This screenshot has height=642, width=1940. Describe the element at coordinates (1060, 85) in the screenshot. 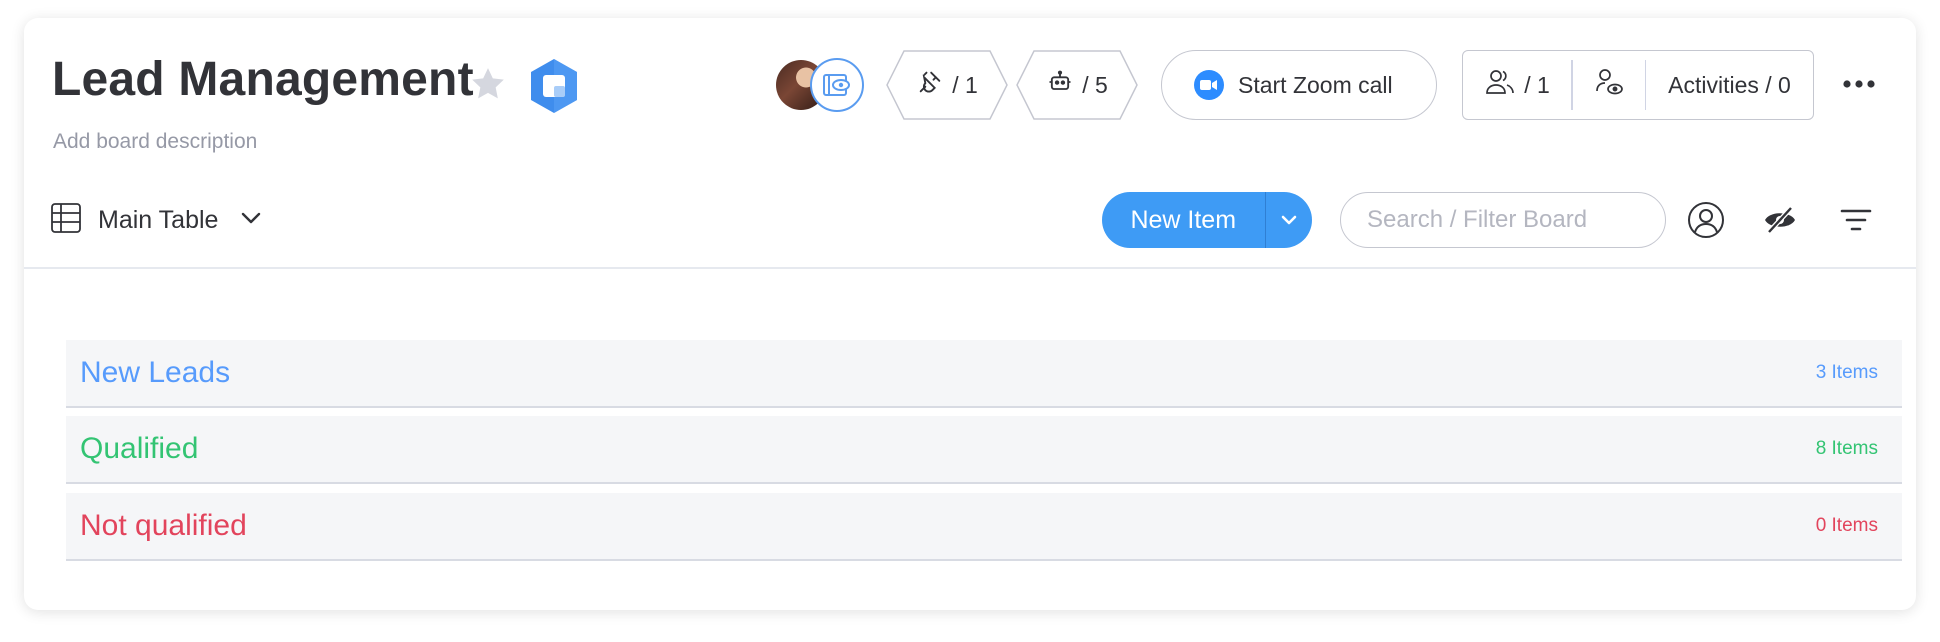

I see `automations-robot-icon` at that location.